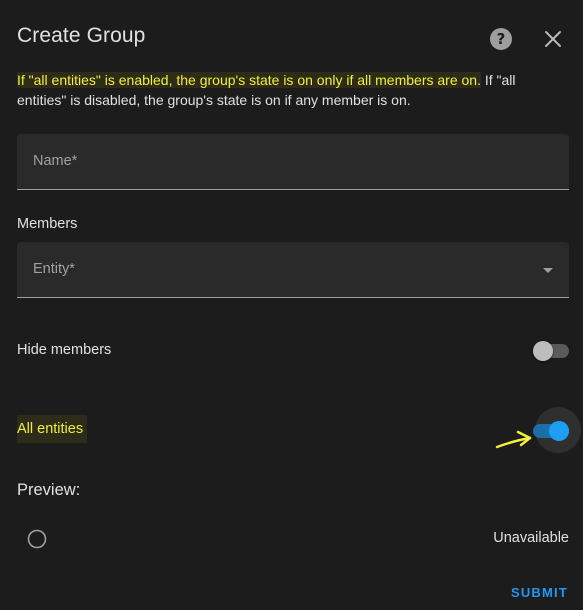 This screenshot has height=610, width=583. What do you see at coordinates (293, 270) in the screenshot?
I see `entity-picker: Entity*` at bounding box center [293, 270].